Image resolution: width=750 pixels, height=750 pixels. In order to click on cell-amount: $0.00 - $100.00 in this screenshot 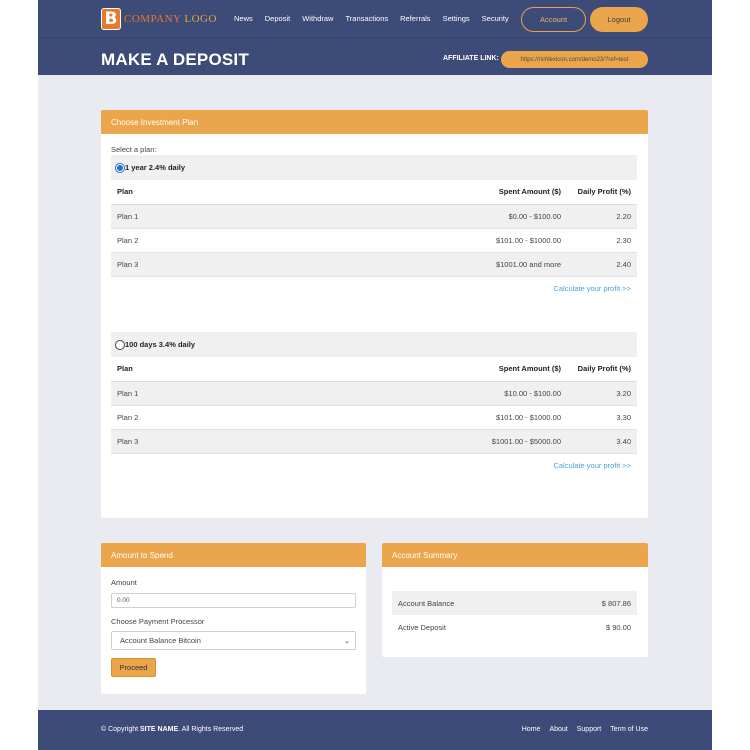, I will do `click(461, 216)`.